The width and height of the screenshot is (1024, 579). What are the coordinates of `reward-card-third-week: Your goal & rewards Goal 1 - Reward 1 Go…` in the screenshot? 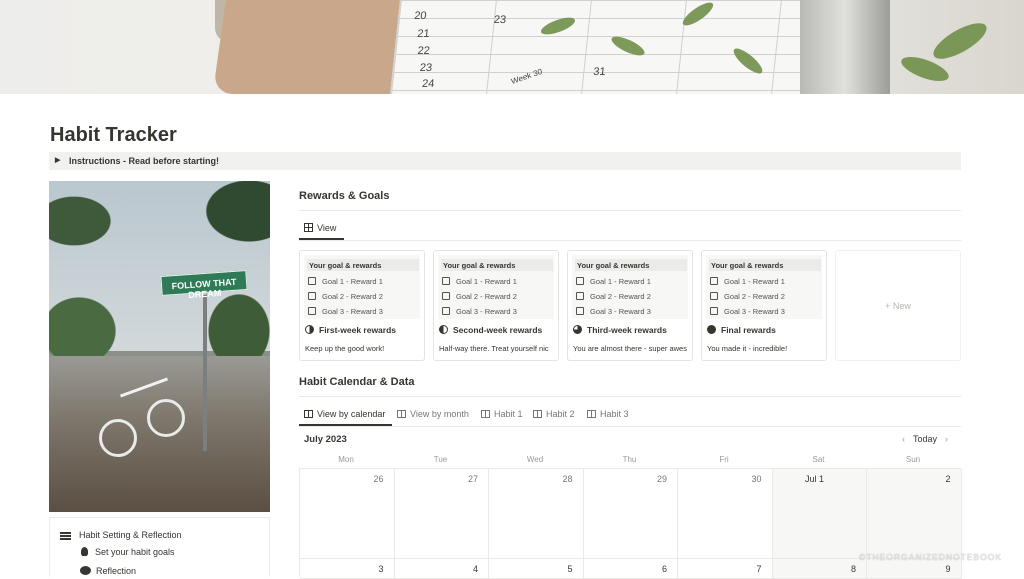 It's located at (630, 305).